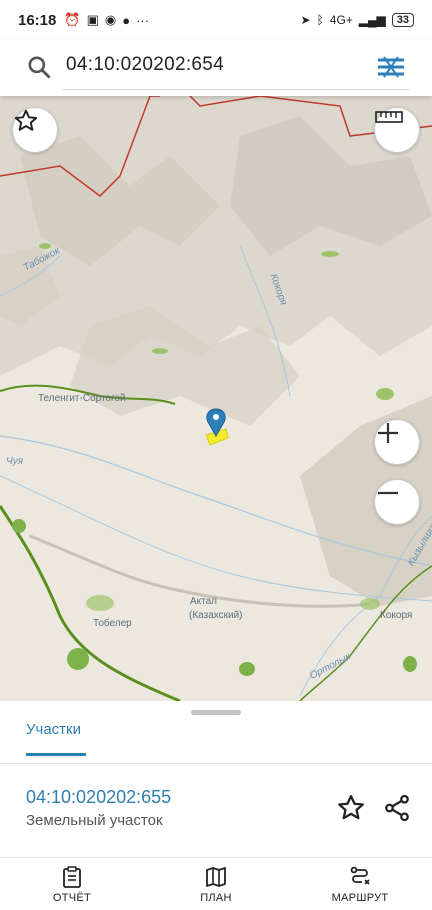 This screenshot has width=432, height=910. Describe the element at coordinates (82, 398) in the screenshot. I see `map-label-telengit: Теленгит-Сортогой` at that location.